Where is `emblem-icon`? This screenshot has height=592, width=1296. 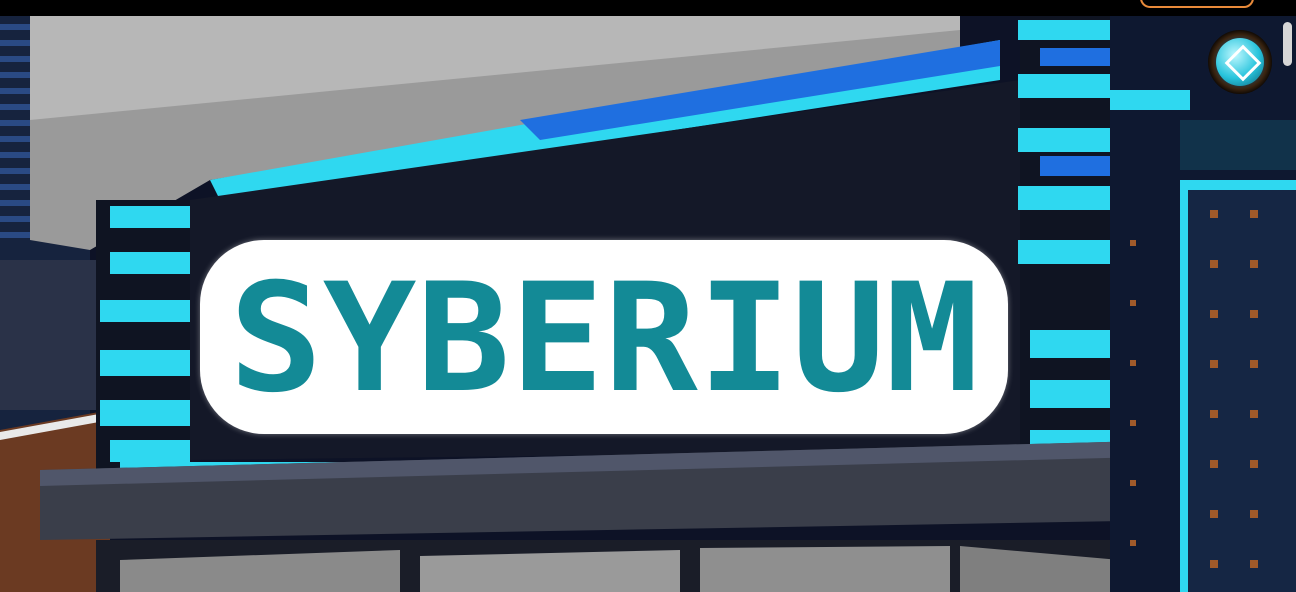 emblem-icon is located at coordinates (1240, 62).